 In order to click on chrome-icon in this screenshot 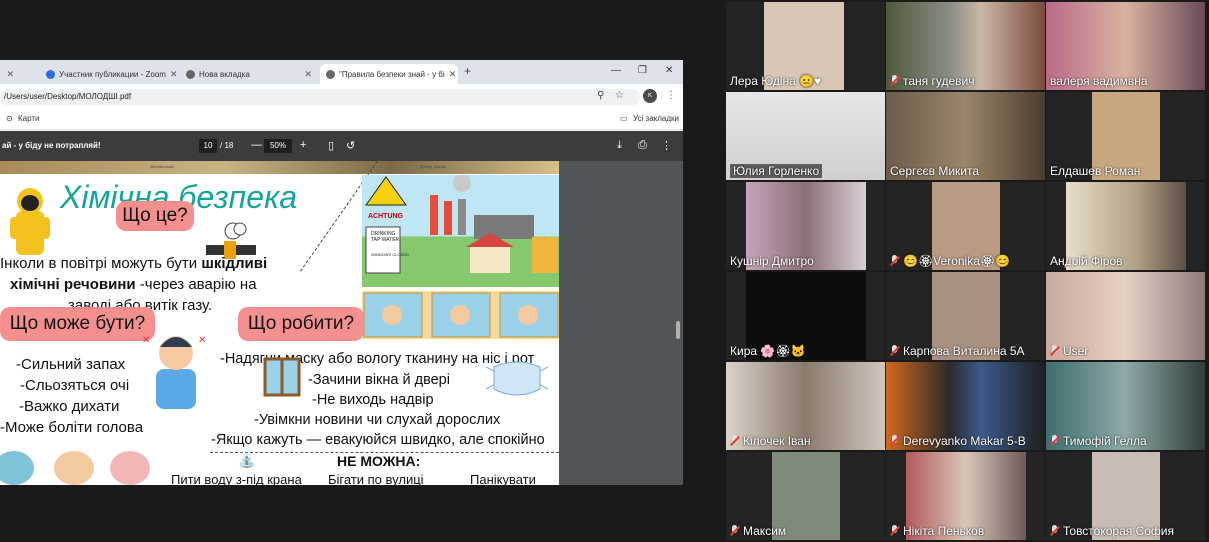, I will do `click(190, 74)`.